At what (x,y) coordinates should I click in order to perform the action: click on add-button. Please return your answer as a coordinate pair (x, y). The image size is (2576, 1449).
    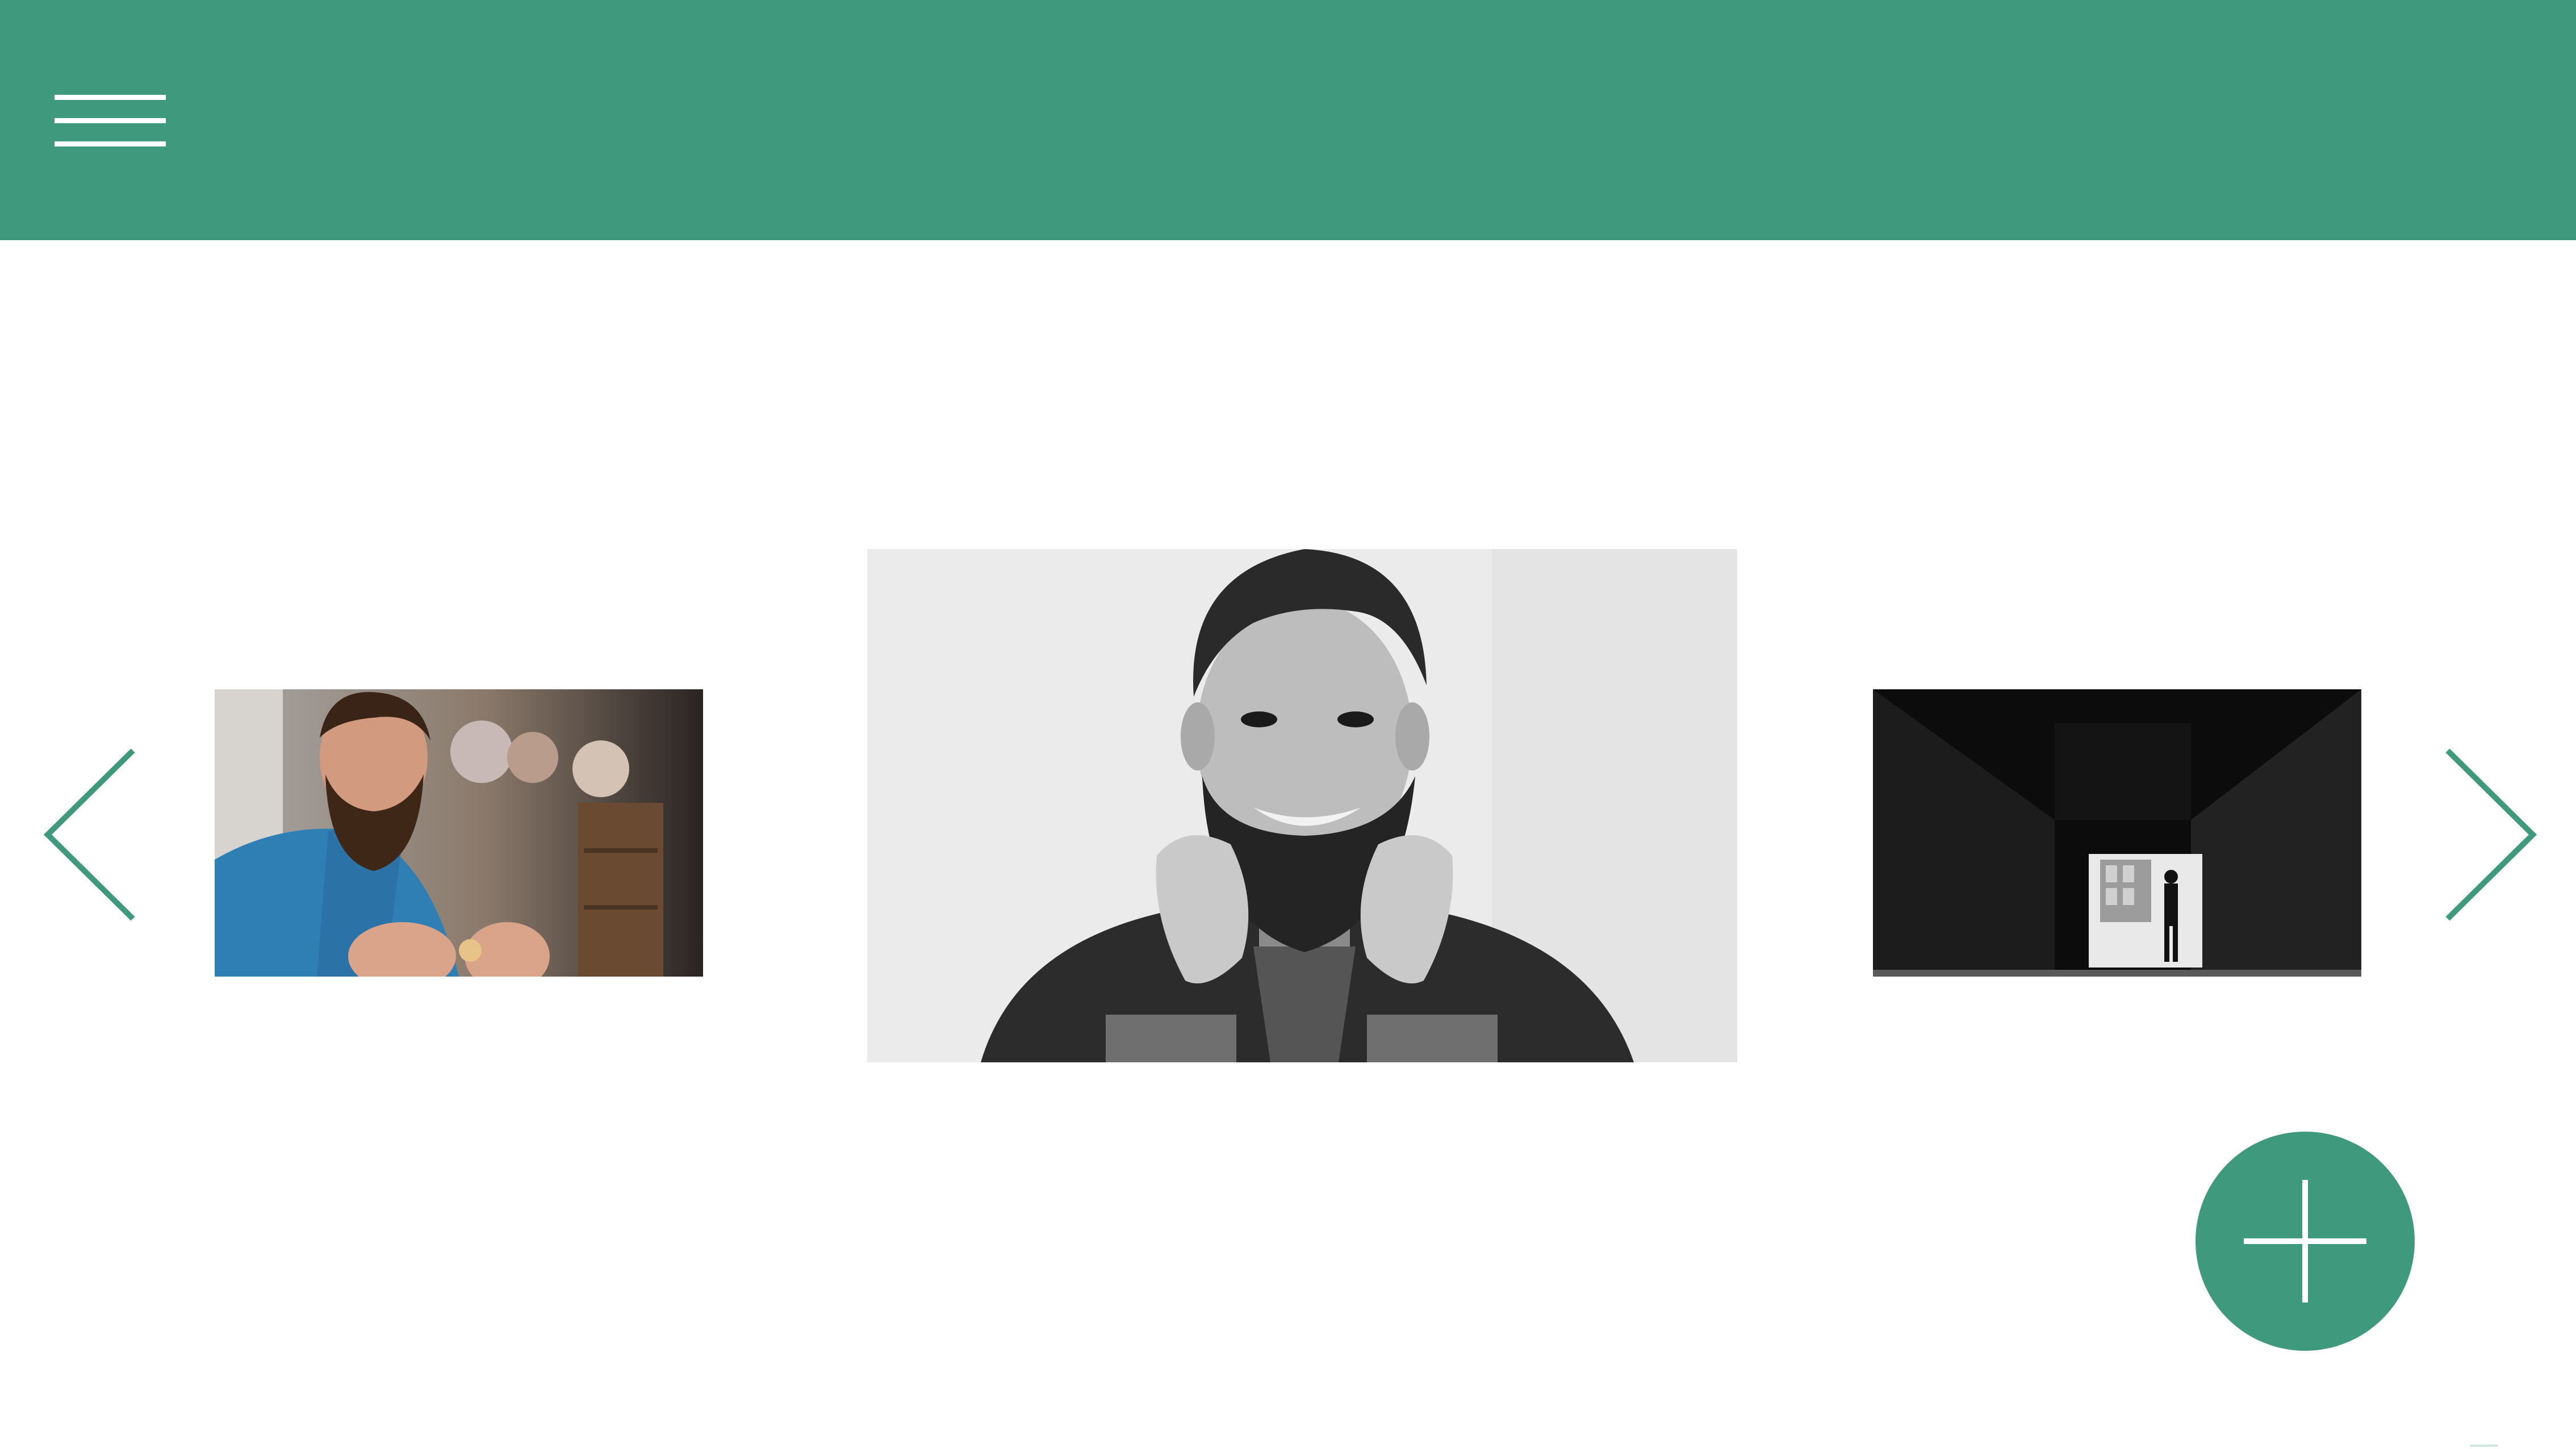
    Looking at the image, I should click on (2305, 1241).